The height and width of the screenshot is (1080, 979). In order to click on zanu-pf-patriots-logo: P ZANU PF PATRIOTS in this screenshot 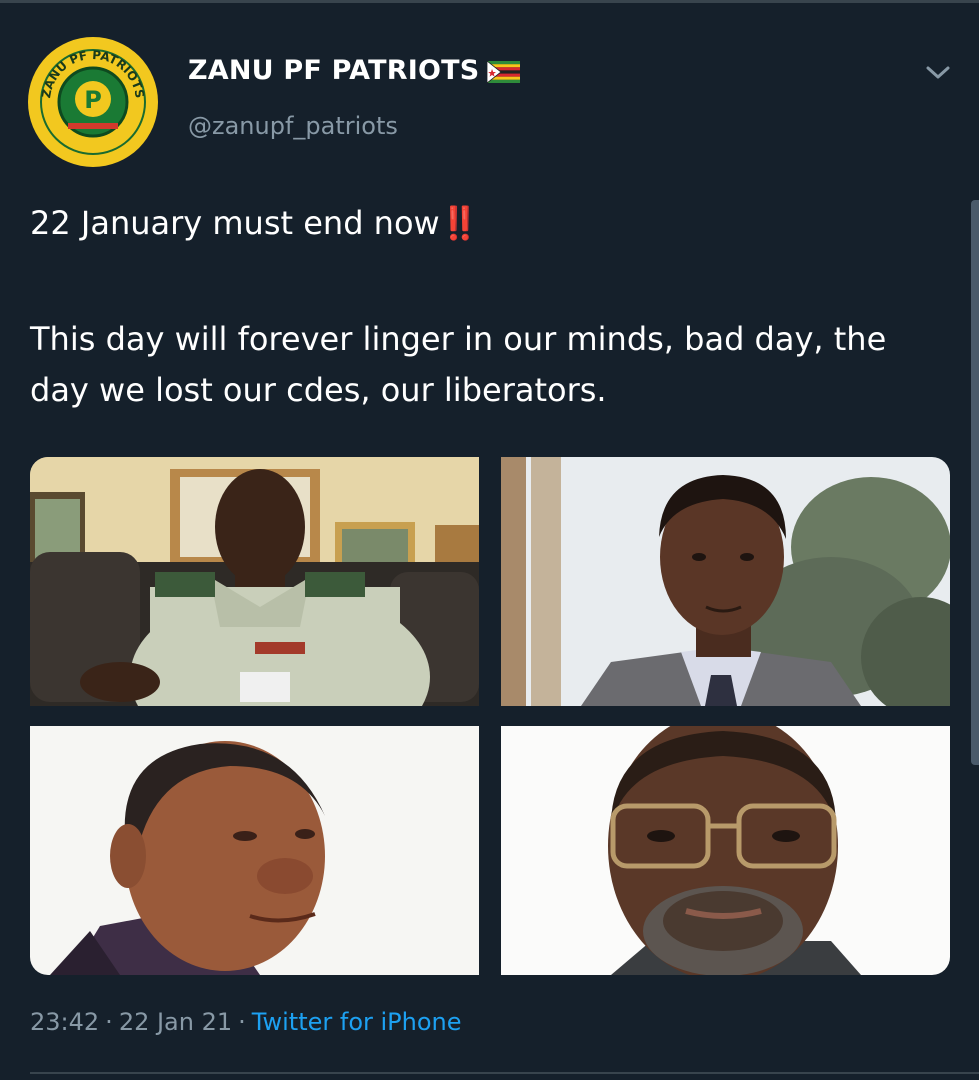, I will do `click(93, 102)`.